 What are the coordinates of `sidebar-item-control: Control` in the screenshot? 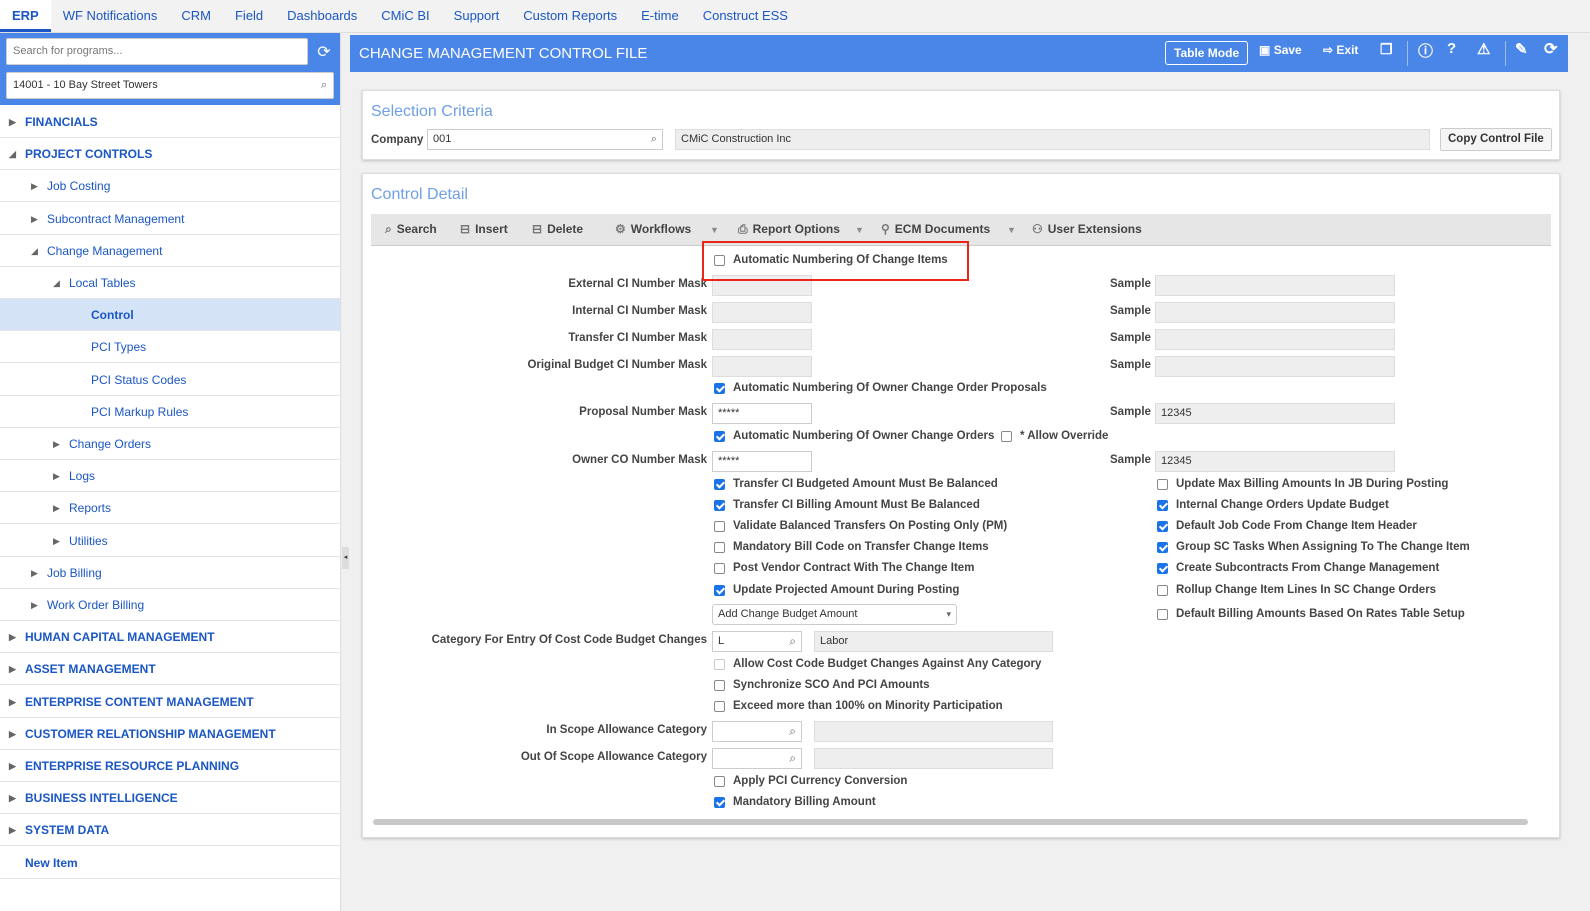 It's located at (170, 315).